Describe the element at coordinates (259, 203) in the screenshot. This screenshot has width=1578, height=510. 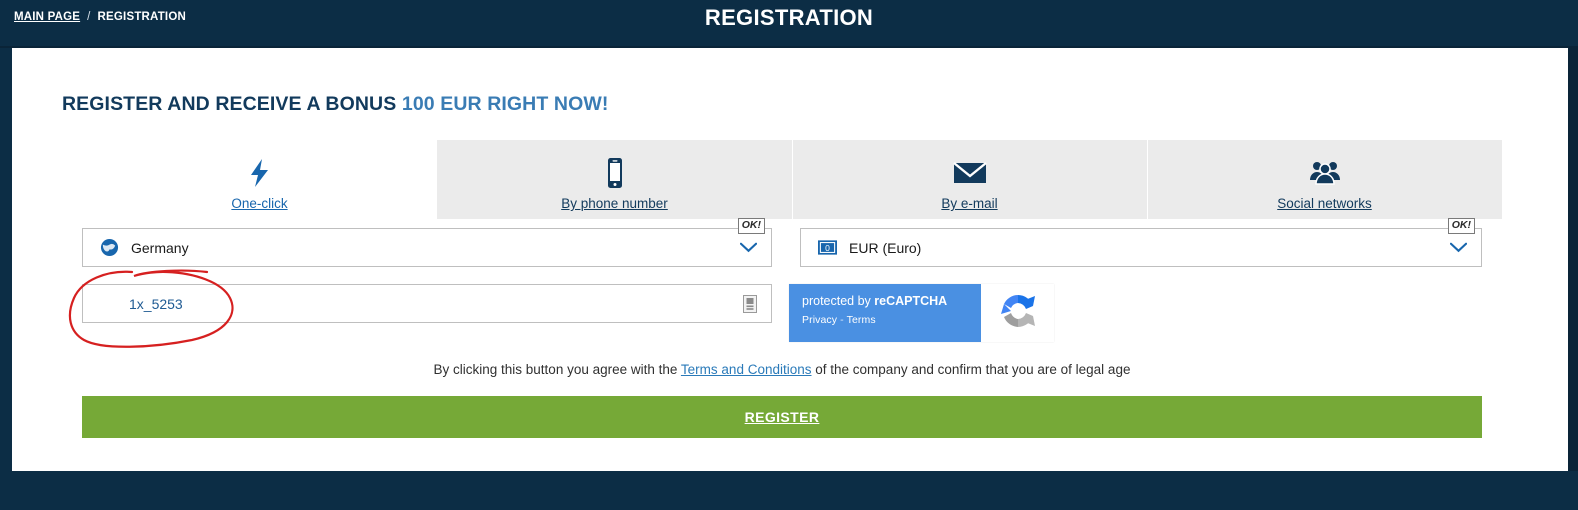
I see `tab-one-click-label: One-click` at that location.